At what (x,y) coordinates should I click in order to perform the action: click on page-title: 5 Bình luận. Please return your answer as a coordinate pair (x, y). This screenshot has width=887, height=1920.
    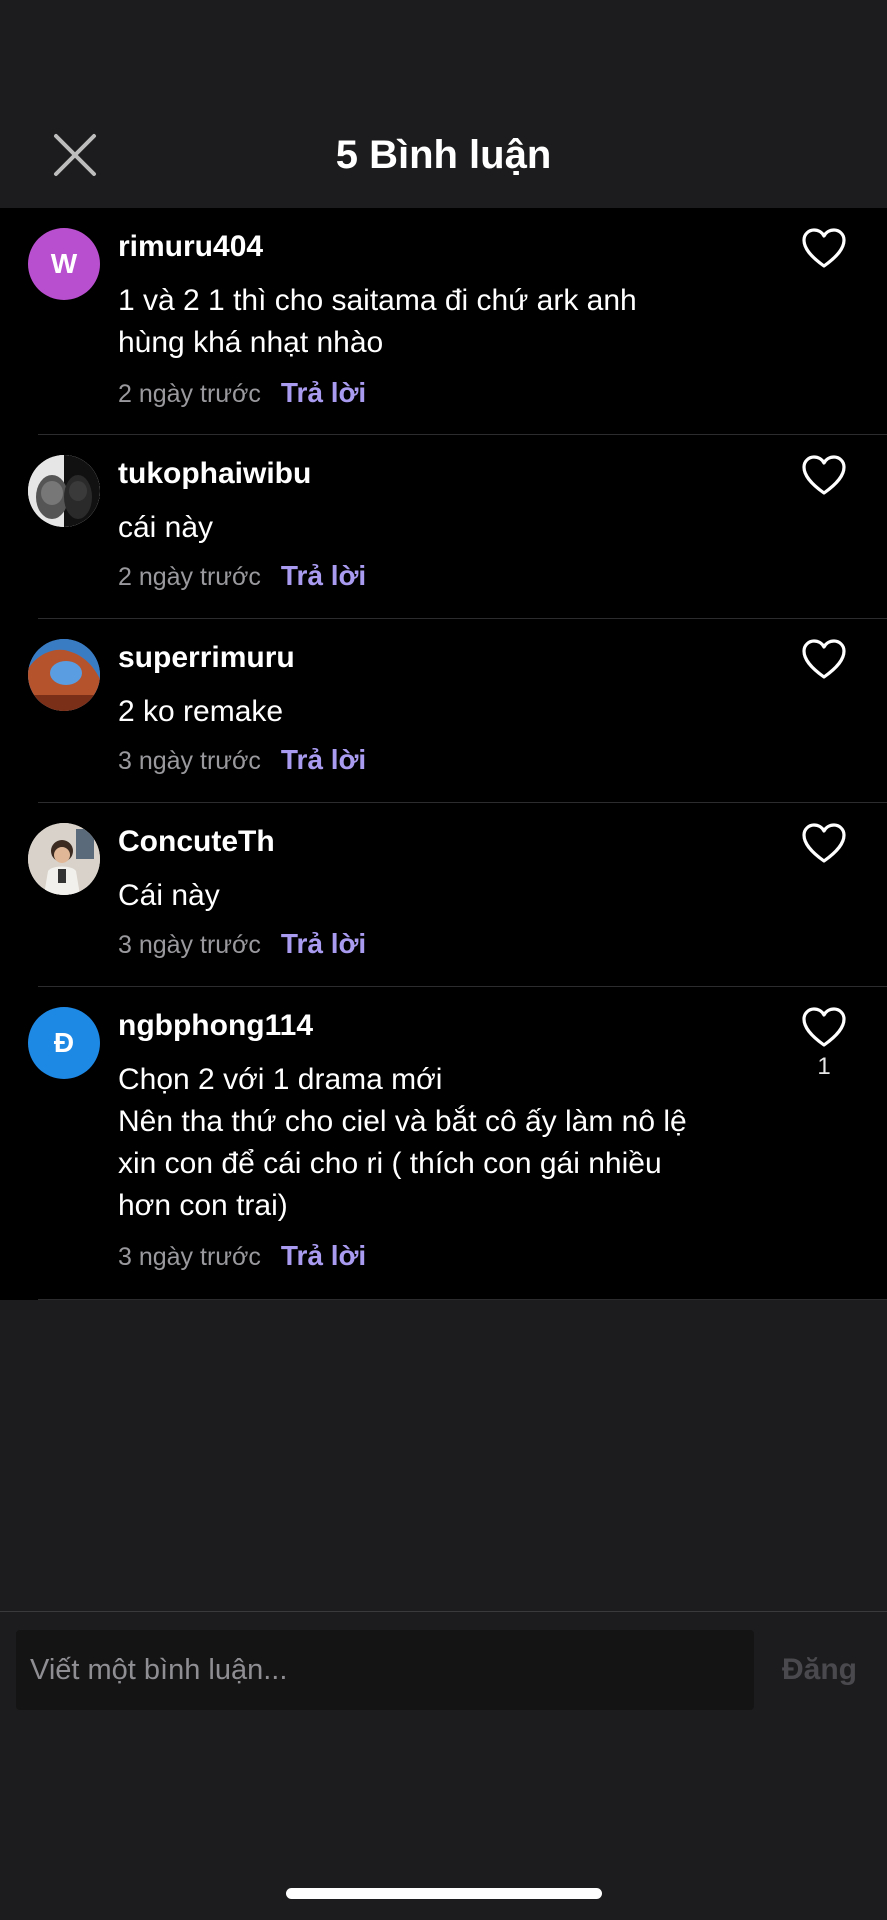
    Looking at the image, I should click on (443, 155).